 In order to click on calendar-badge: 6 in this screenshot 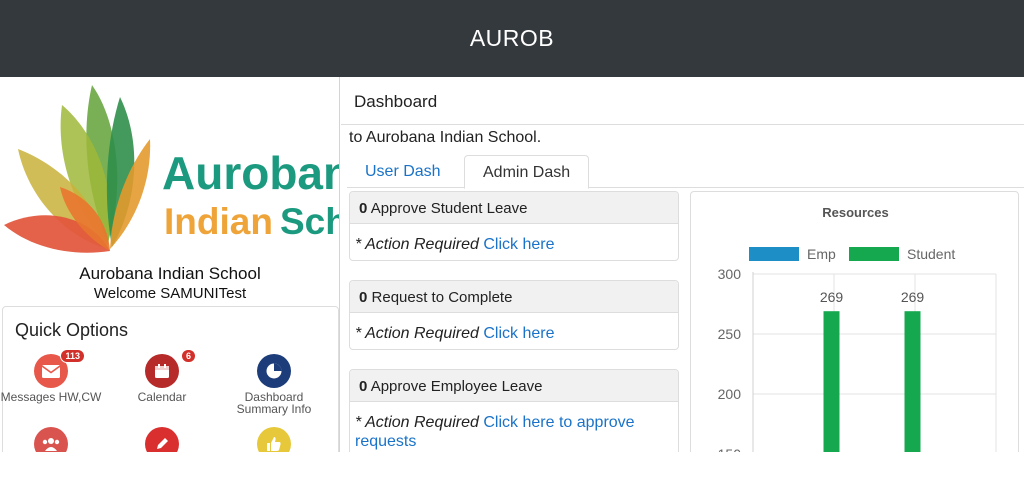, I will do `click(188, 356)`.